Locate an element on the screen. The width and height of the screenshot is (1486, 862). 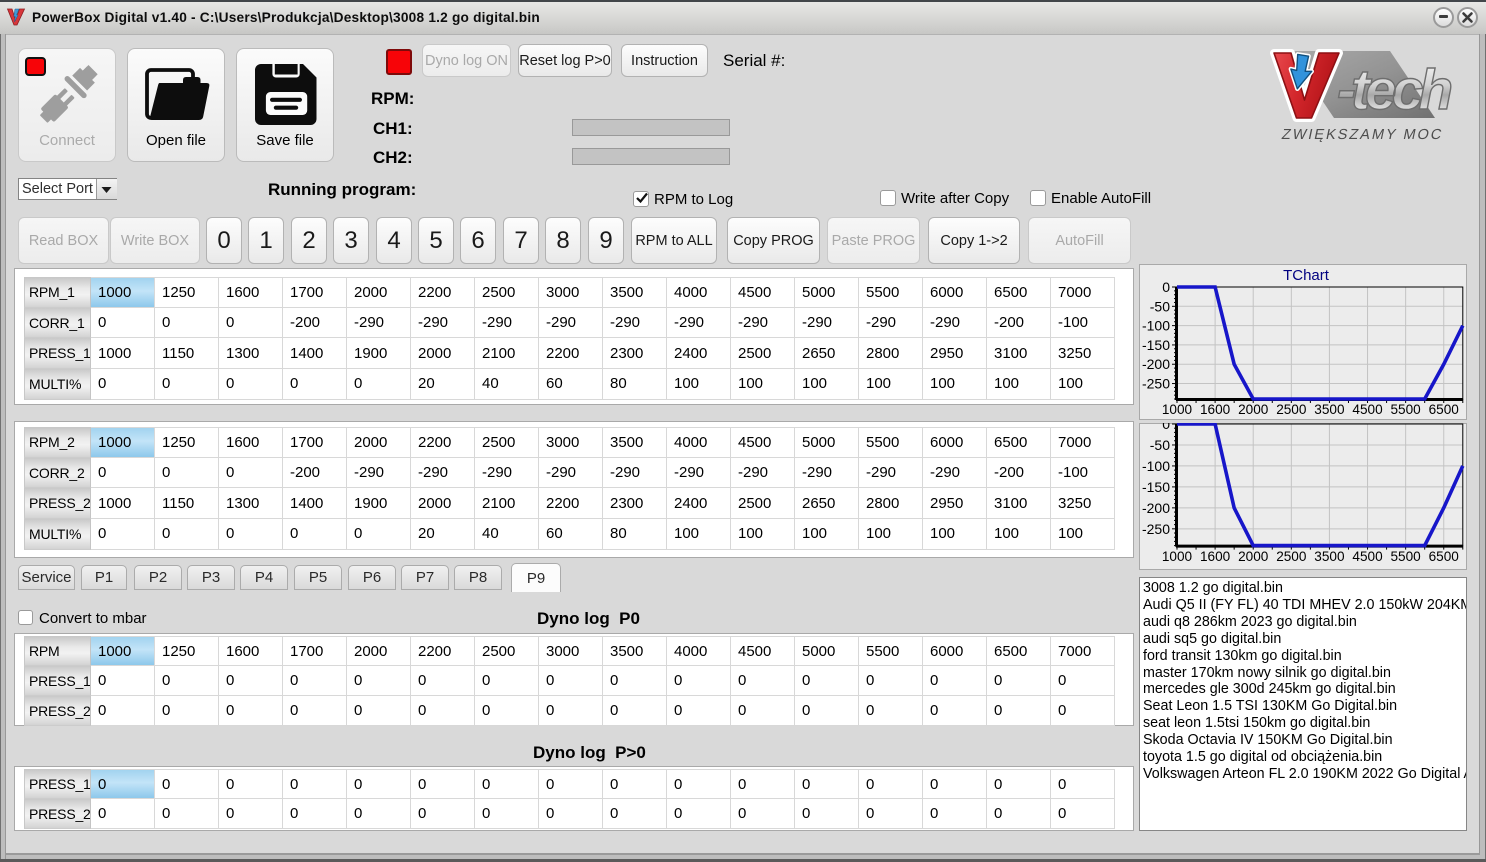
svg-text: ZWIĘKSZAMY MOC is located at coordinates (1362, 135).